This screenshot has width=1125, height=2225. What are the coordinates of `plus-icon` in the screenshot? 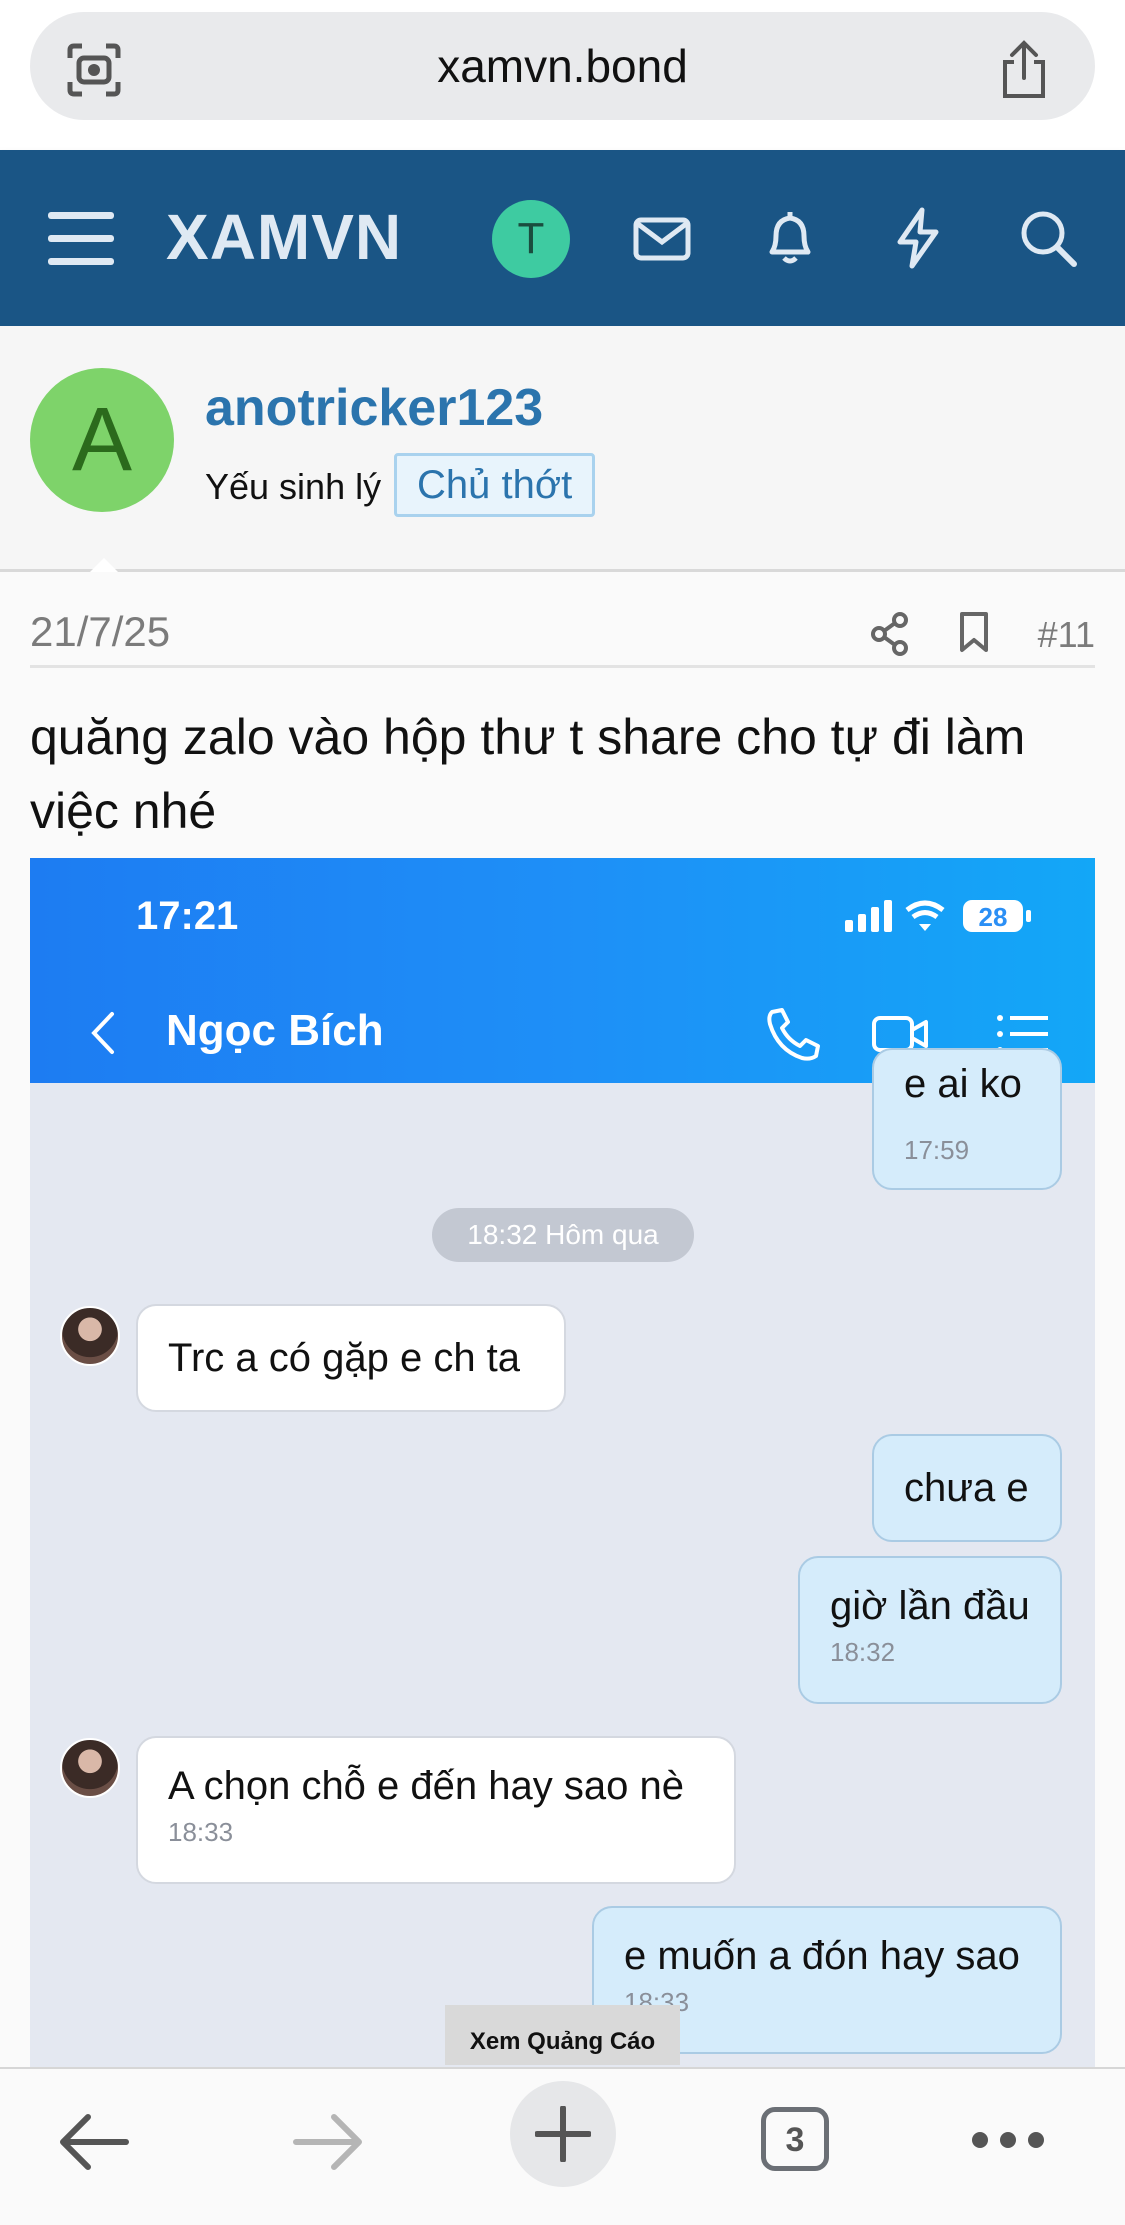 It's located at (563, 2134).